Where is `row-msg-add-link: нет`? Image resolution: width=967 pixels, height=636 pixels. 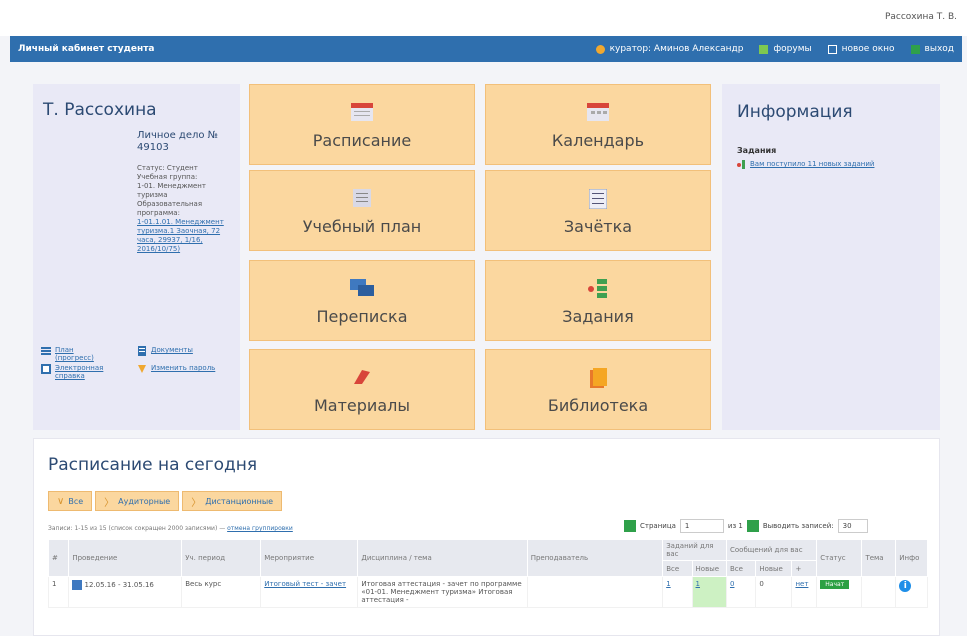
row-msg-add-link: нет is located at coordinates (801, 584).